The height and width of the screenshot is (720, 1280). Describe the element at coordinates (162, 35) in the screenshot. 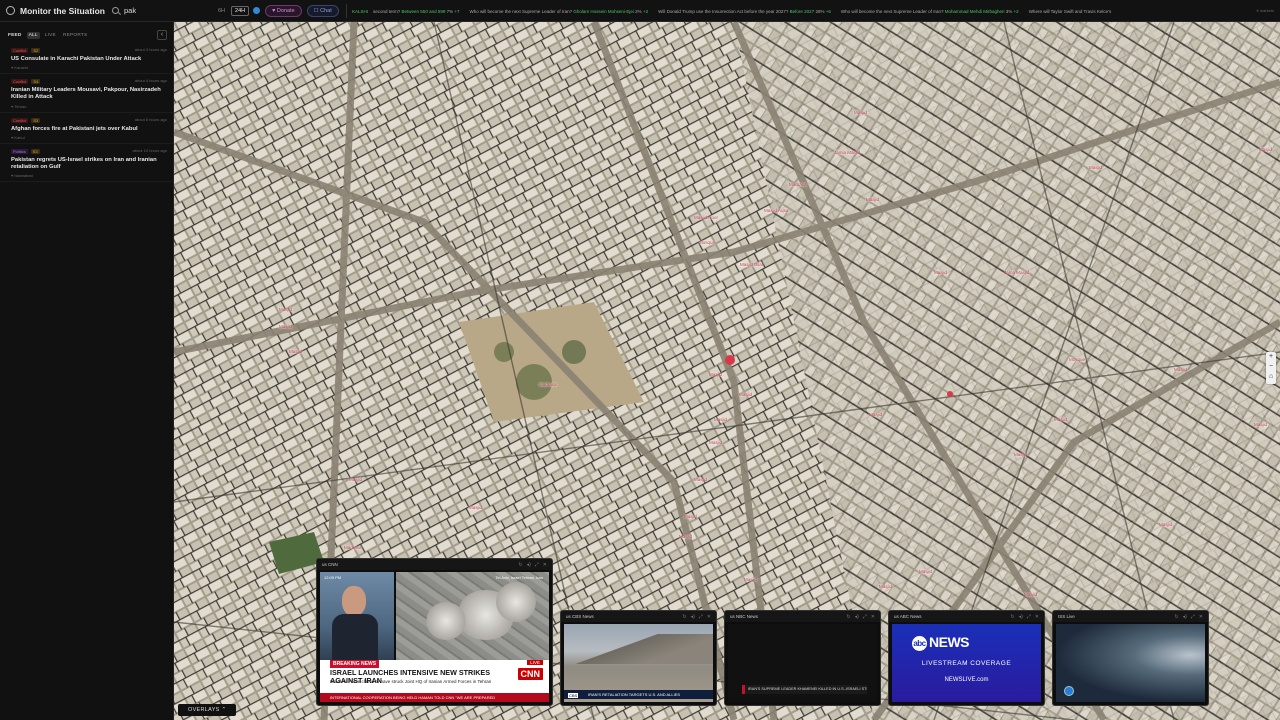

I see `collapse-sidebar-icon: ‹` at that location.